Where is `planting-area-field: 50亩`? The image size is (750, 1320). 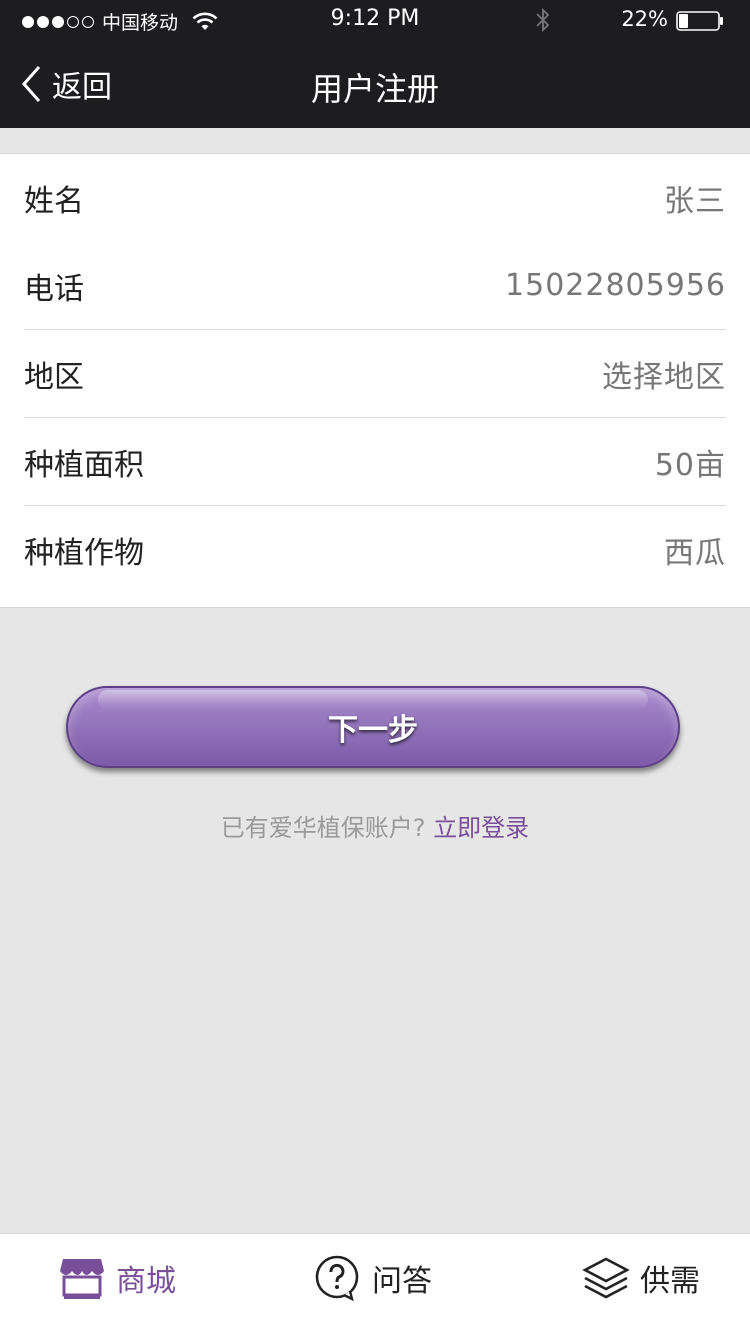
planting-area-field: 50亩 is located at coordinates (690, 462).